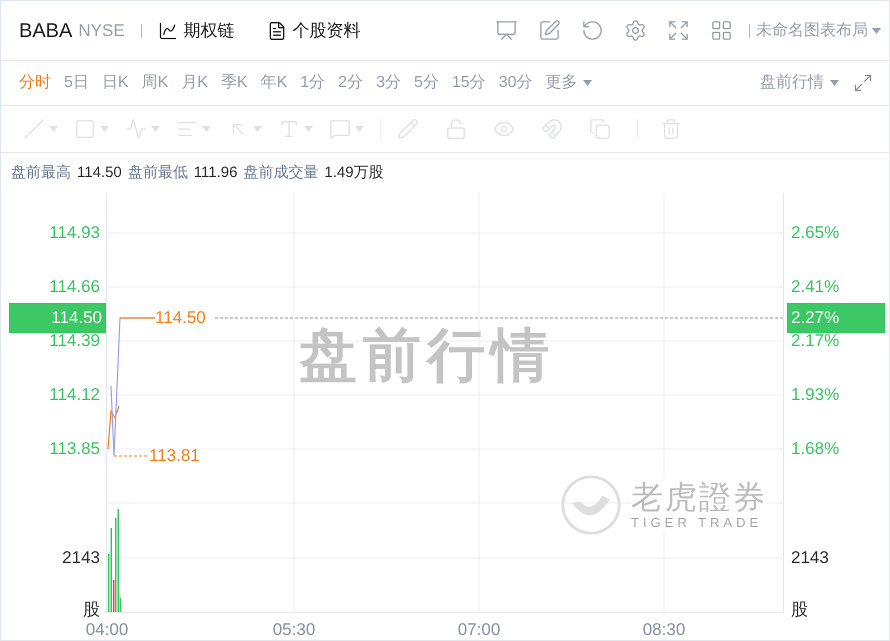 The image size is (890, 641). What do you see at coordinates (57, 318) in the screenshot?
I see `current-price-tag: 114.50` at bounding box center [57, 318].